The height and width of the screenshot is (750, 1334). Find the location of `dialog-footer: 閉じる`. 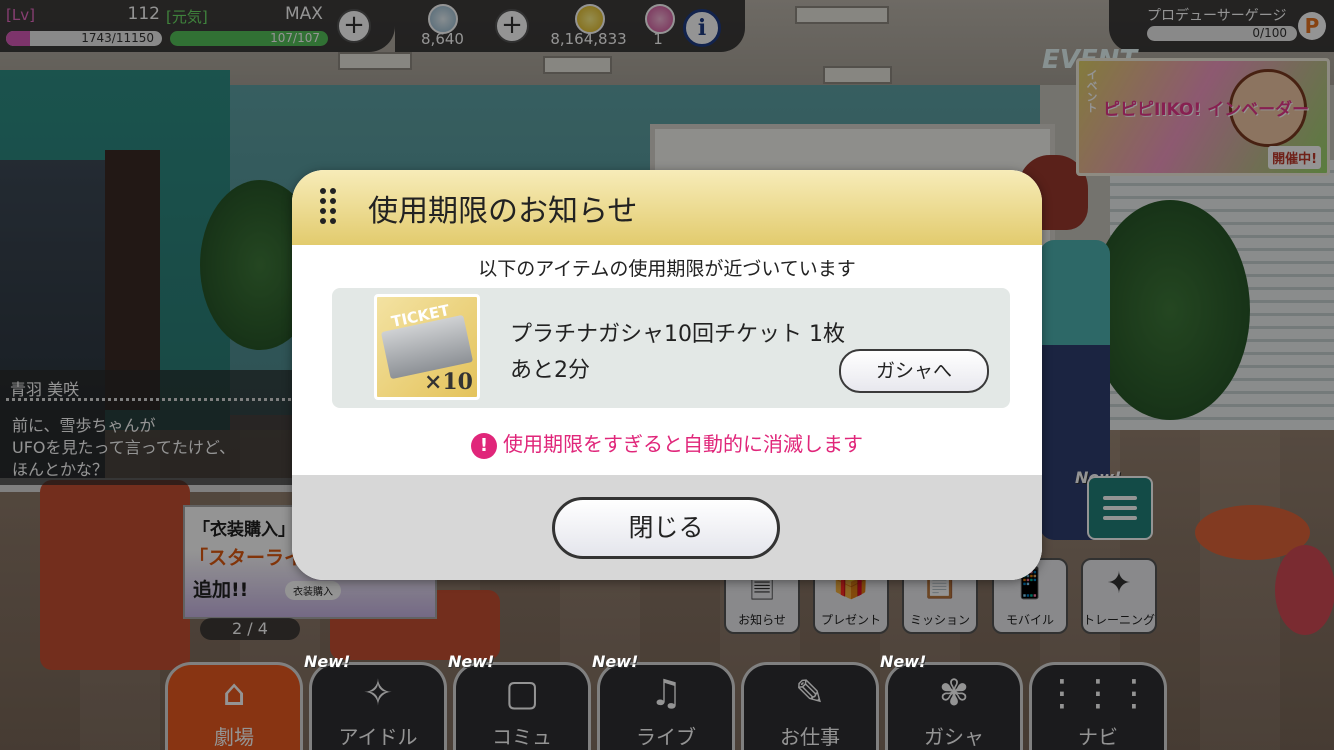

dialog-footer: 閉じる is located at coordinates (667, 527).